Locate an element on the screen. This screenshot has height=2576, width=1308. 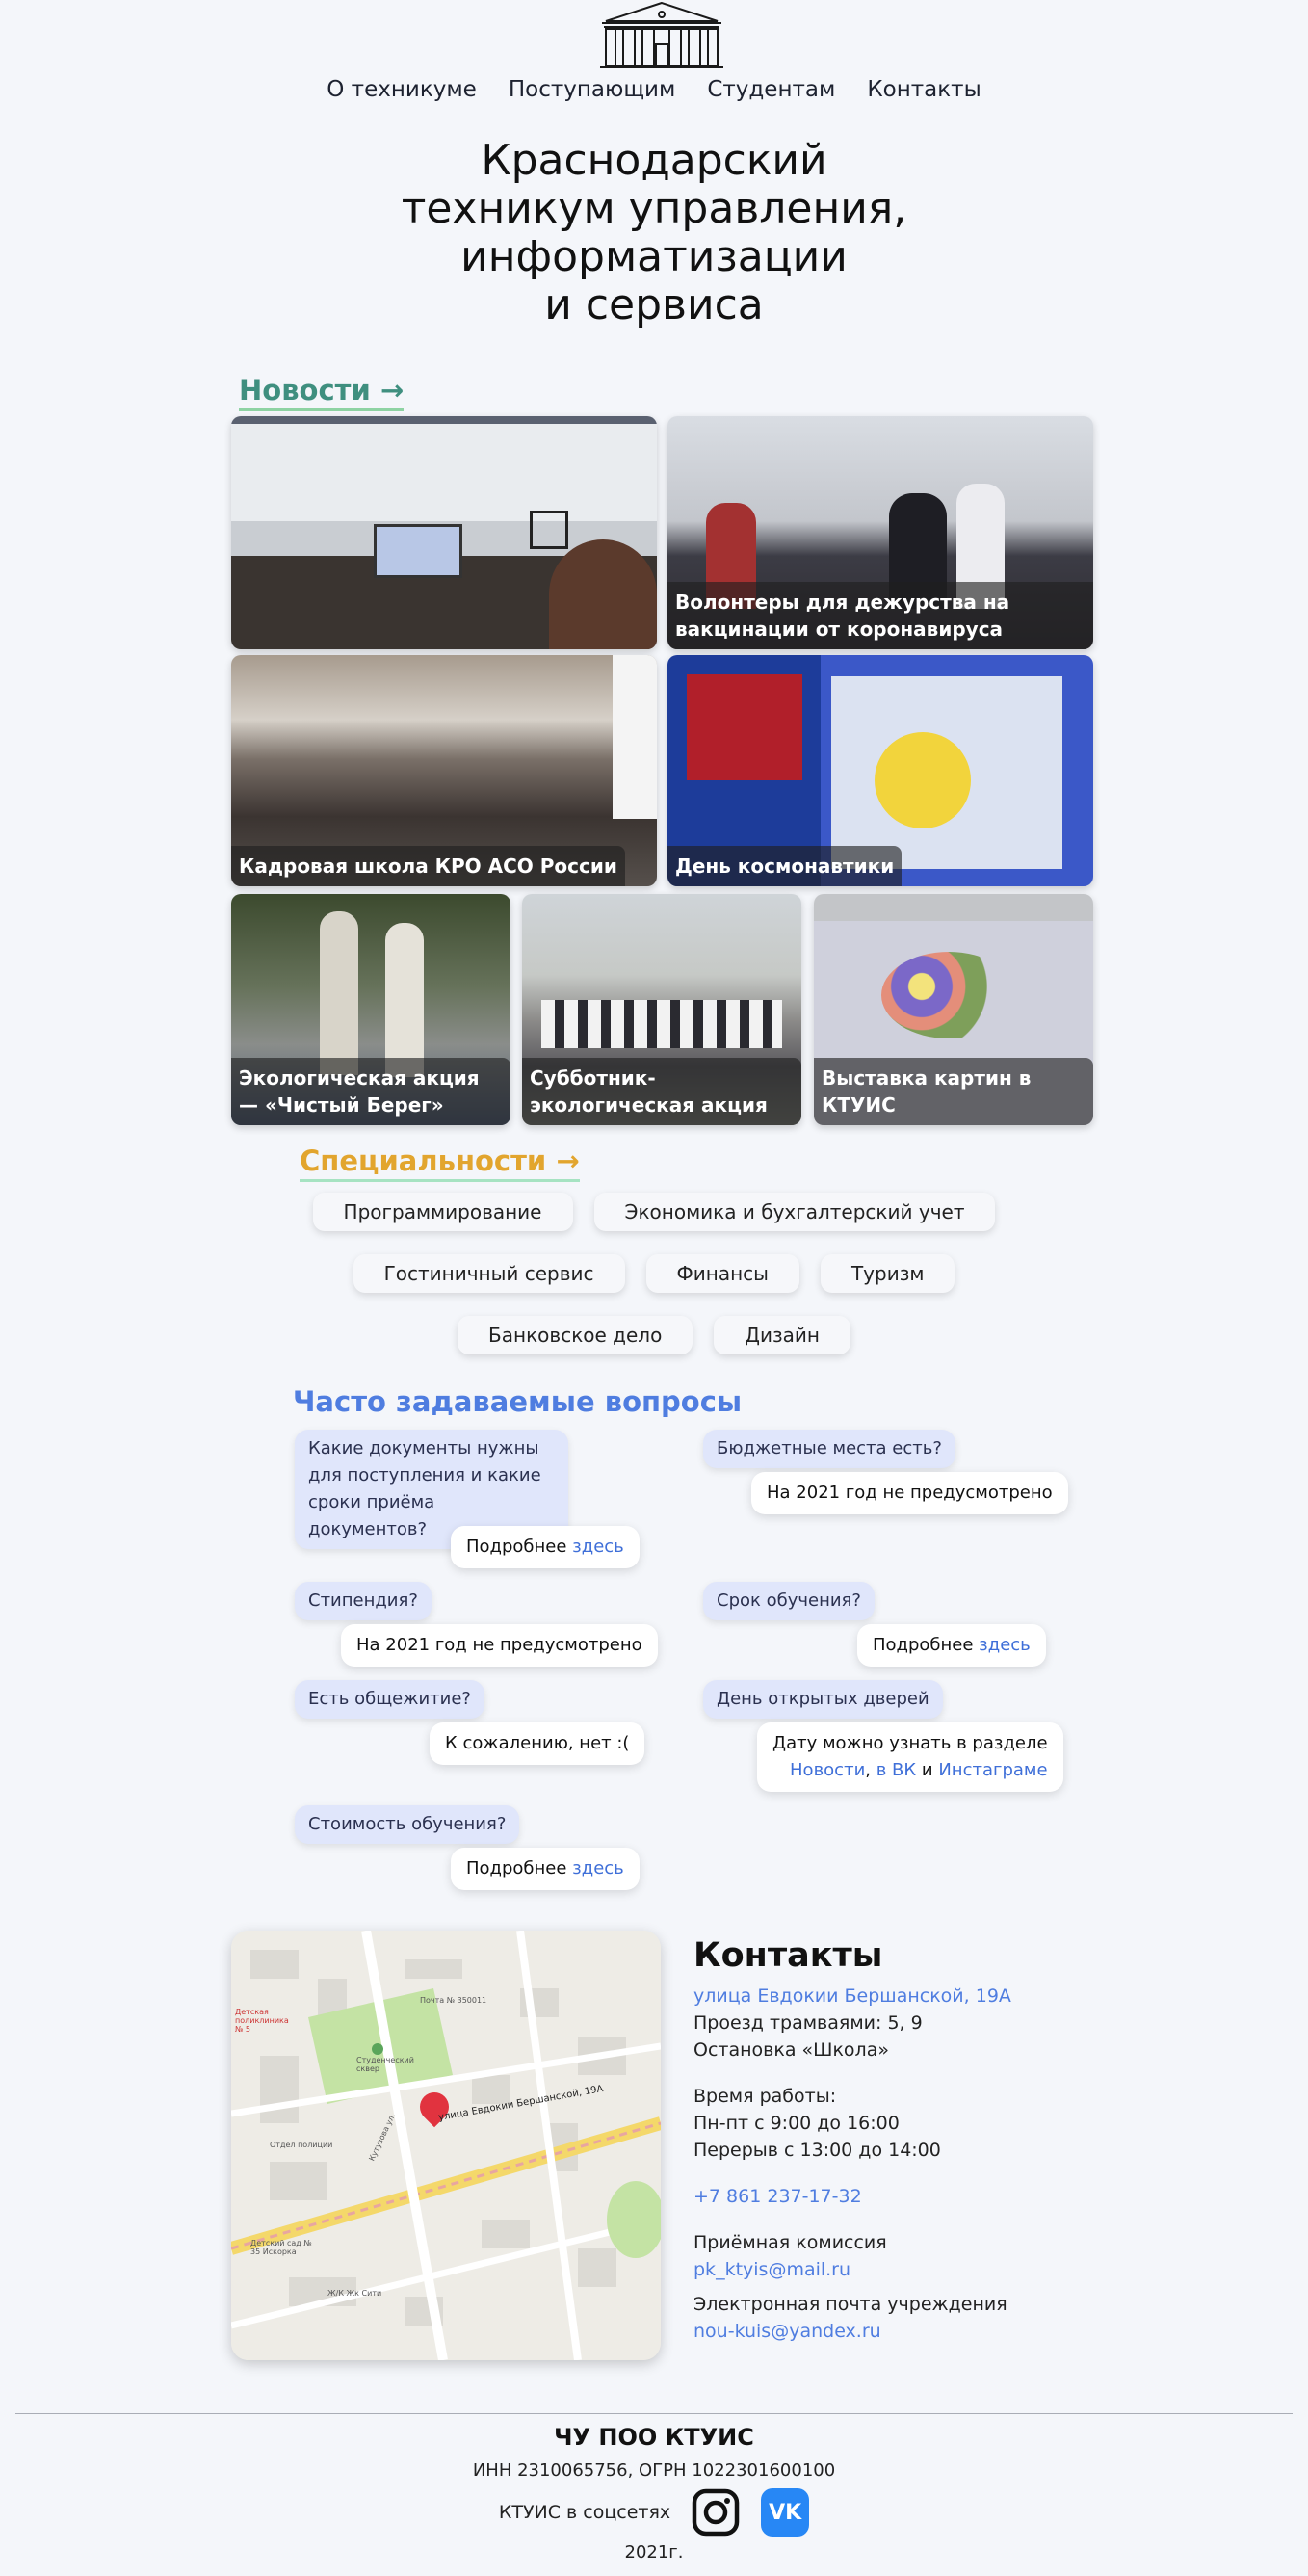
flower-painting is located at coordinates (948, 995).